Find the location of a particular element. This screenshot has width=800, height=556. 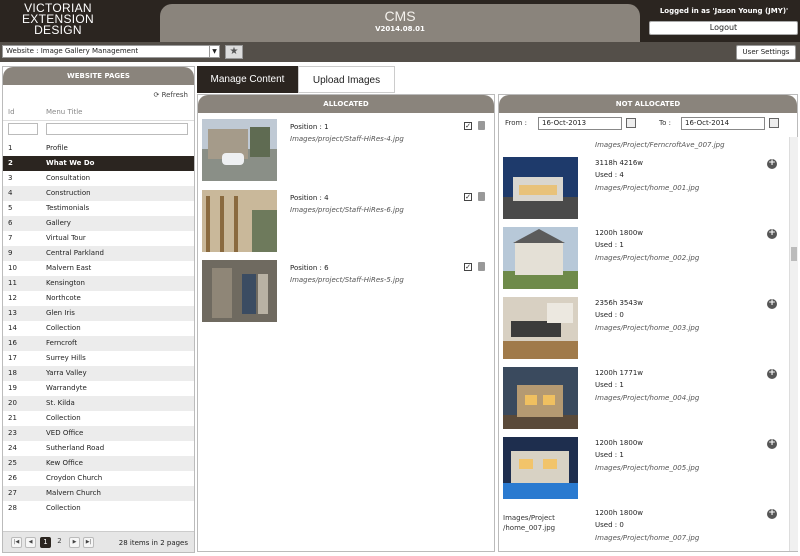

login-status: Logged in as 'Jason Young (JMY)' is located at coordinates (724, 11).